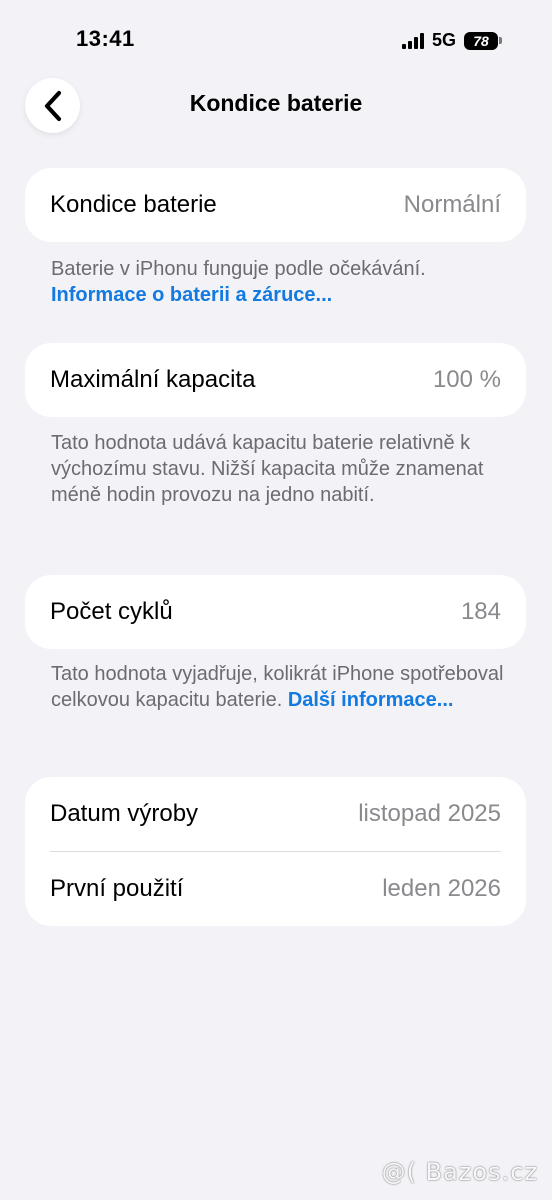 The height and width of the screenshot is (1200, 552). I want to click on status-indicators: 5G 78, so click(451, 40).